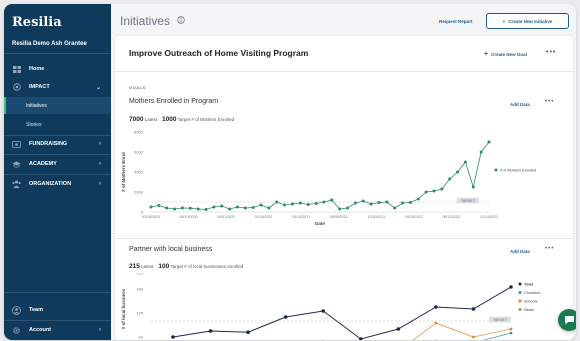 Image resolution: width=580 pixels, height=341 pixels. I want to click on x-tick-label: 12/14/2022, so click(489, 217).